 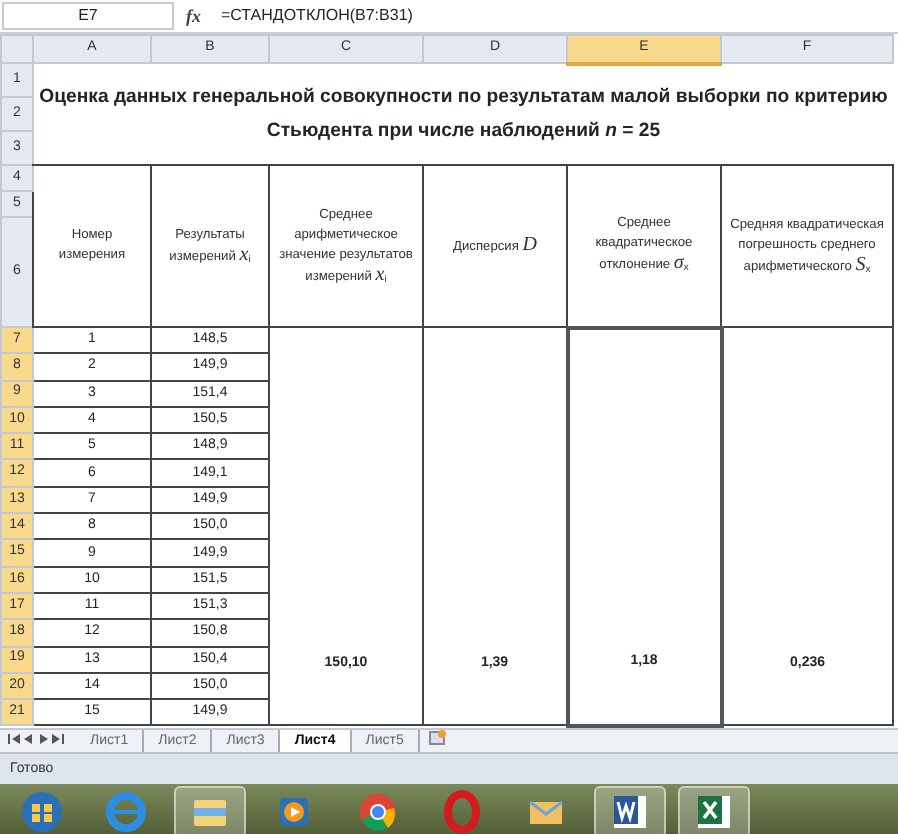 What do you see at coordinates (88, 16) in the screenshot?
I see `name-box: E7` at bounding box center [88, 16].